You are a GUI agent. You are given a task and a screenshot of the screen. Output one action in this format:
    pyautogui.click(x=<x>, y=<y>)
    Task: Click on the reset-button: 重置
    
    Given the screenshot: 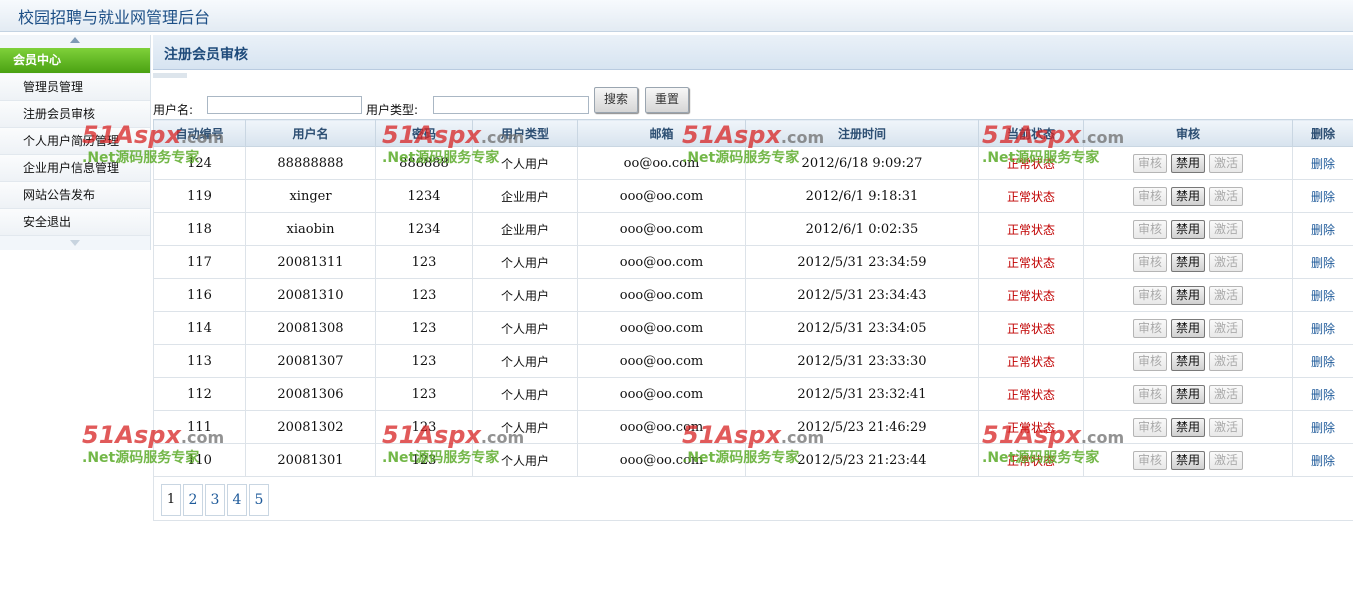 What is the action you would take?
    pyautogui.click(x=667, y=100)
    